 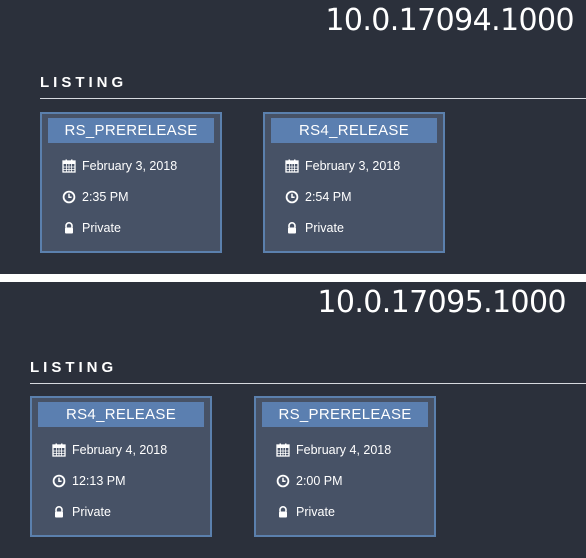 I want to click on card-time: 2:54 PM, so click(x=328, y=197).